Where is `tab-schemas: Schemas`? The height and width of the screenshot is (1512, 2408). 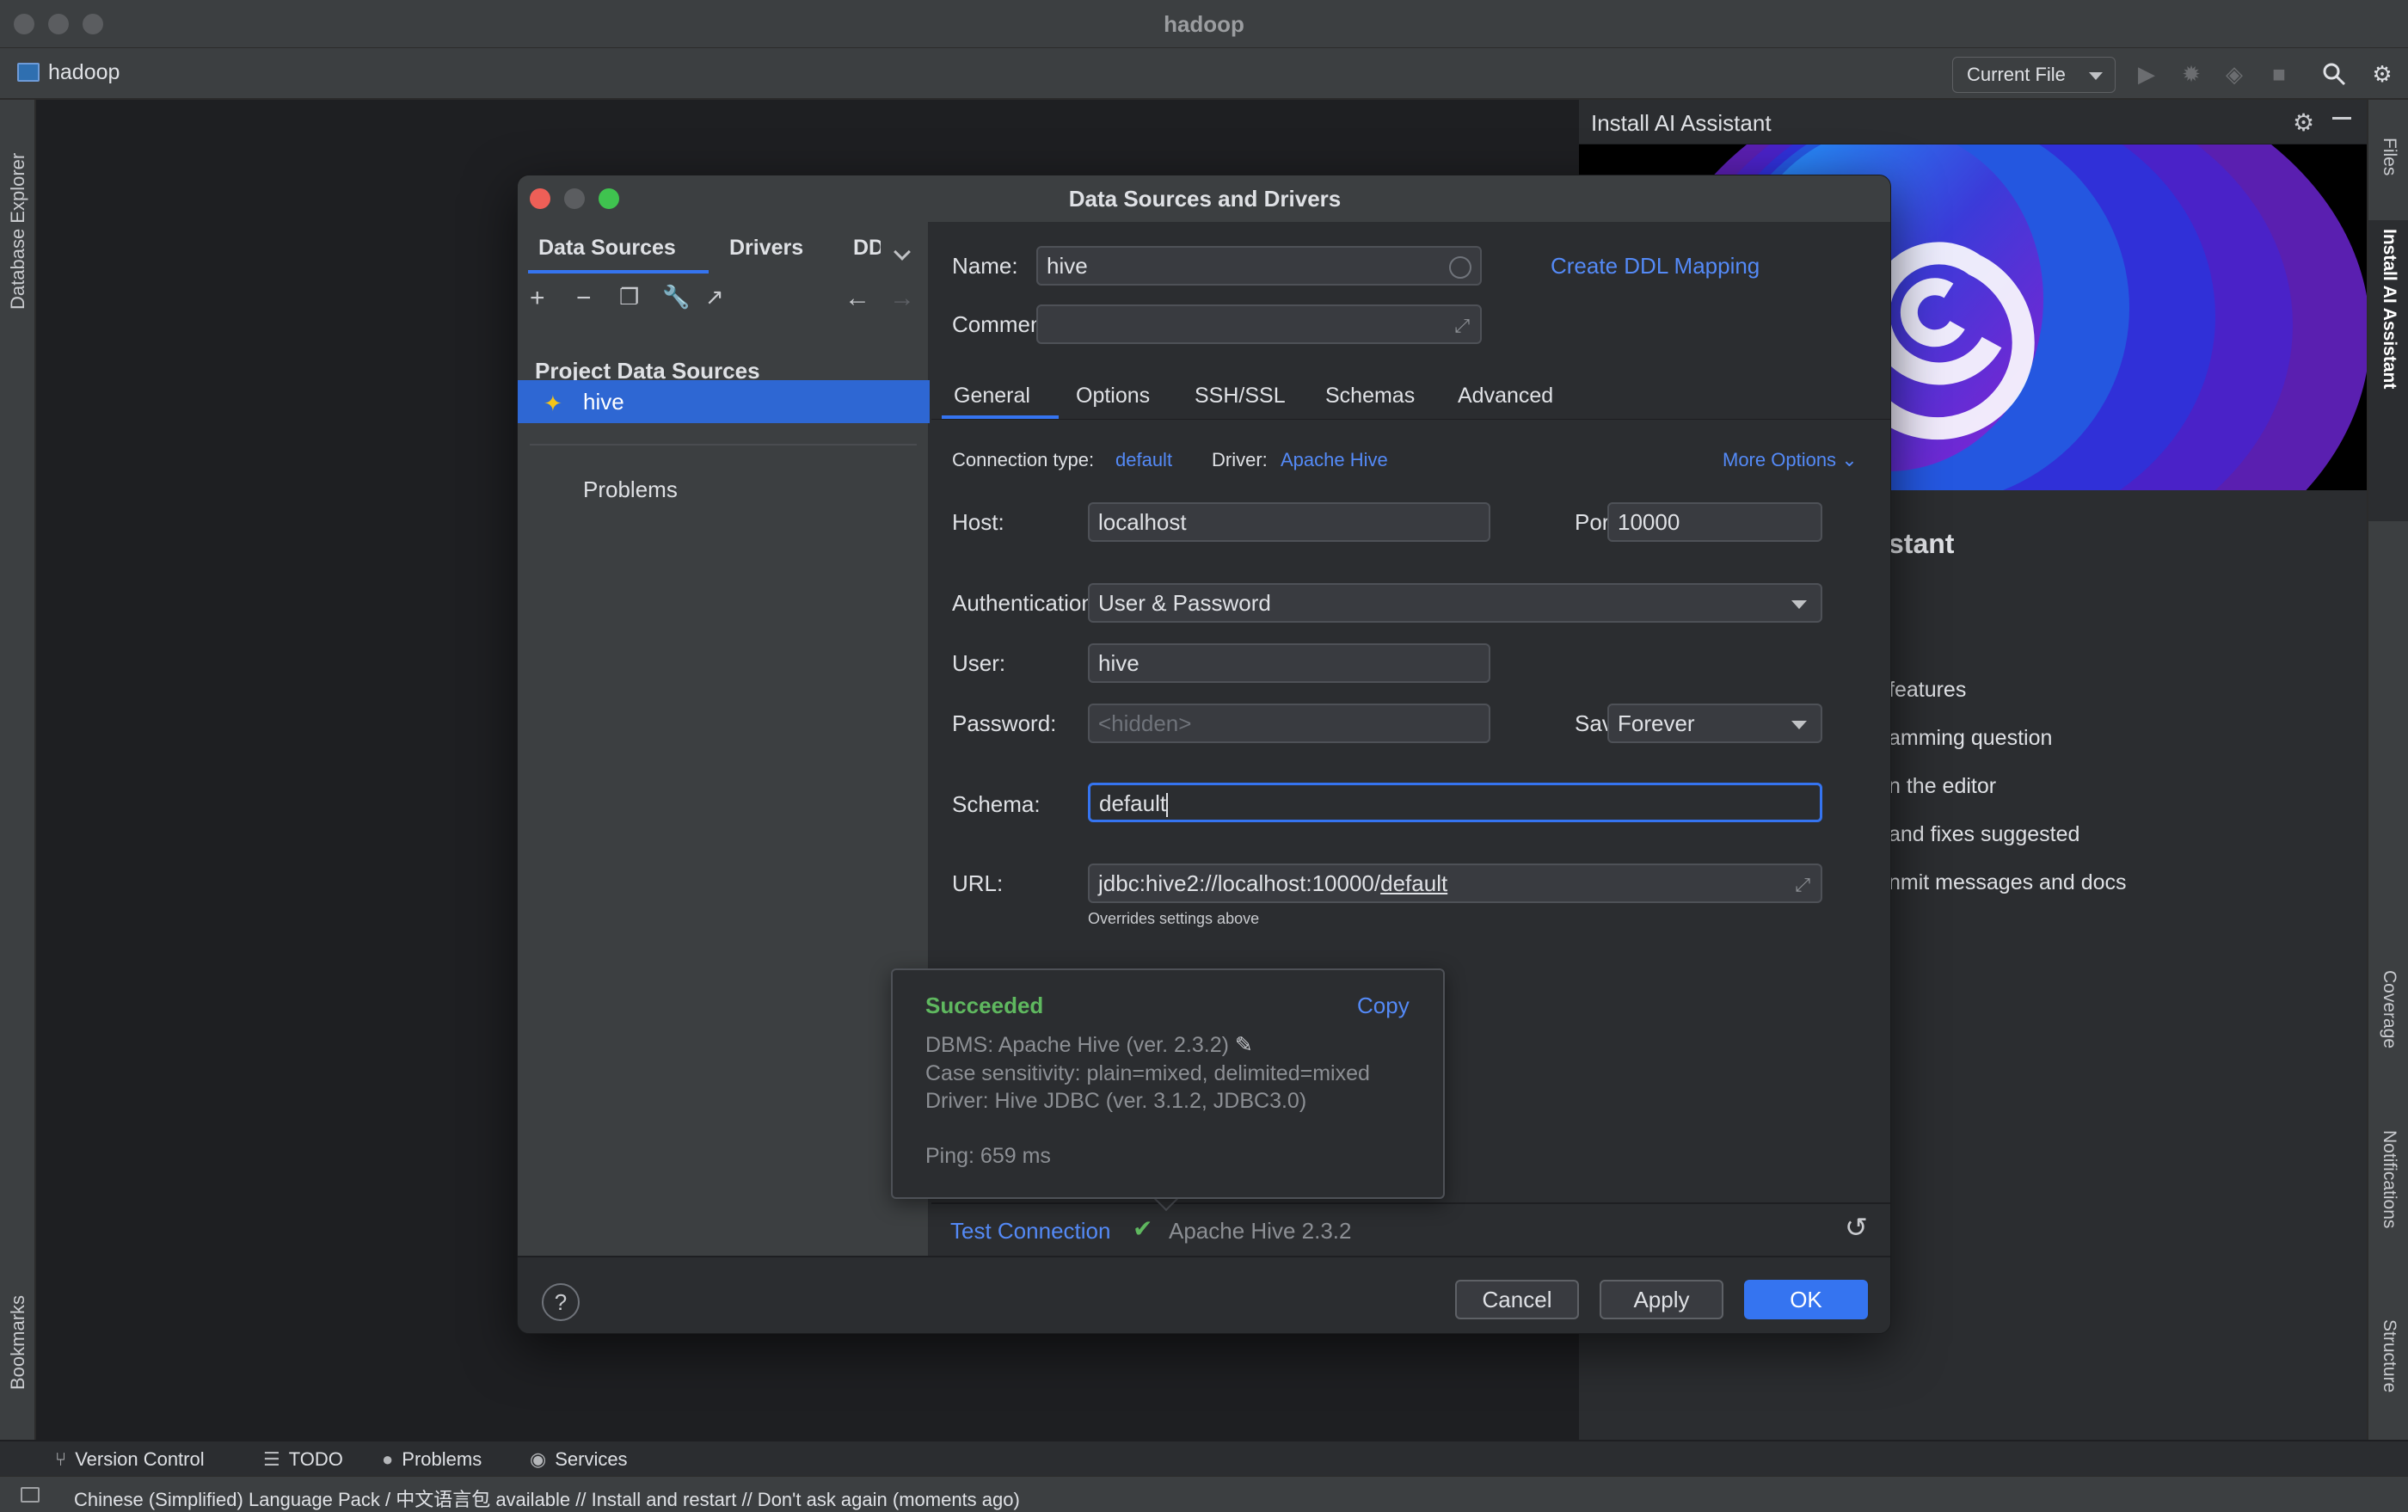
tab-schemas: Schemas is located at coordinates (1370, 397).